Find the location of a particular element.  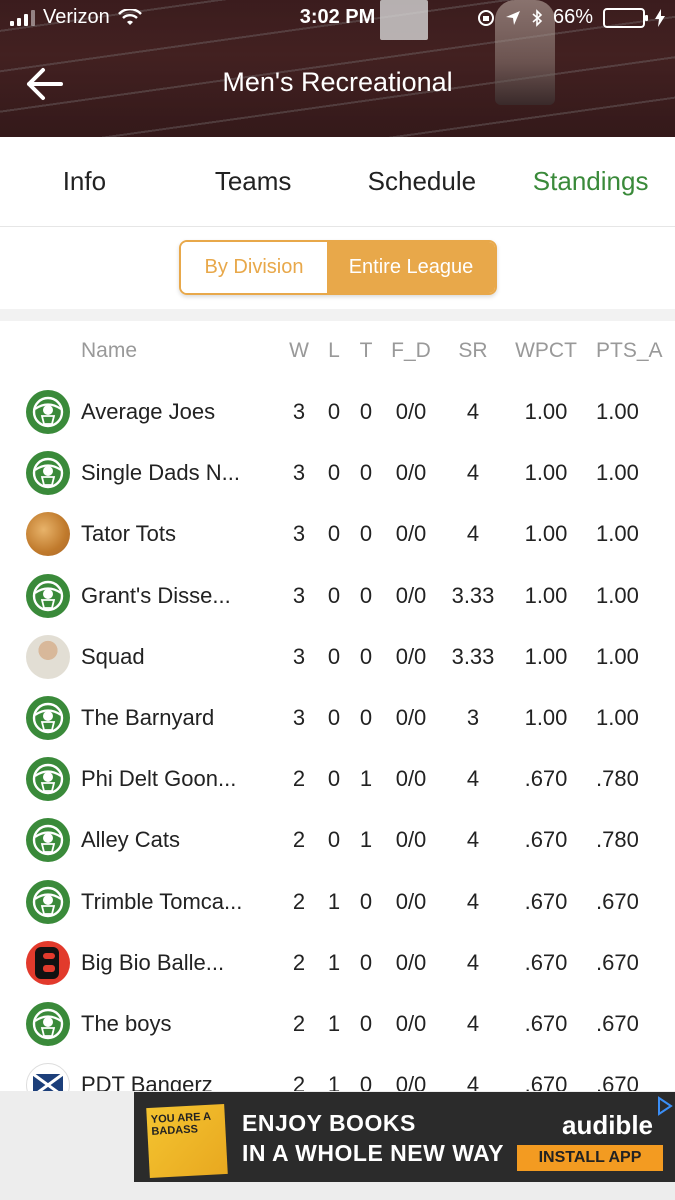

tab-teams: Teams is located at coordinates (253, 181).